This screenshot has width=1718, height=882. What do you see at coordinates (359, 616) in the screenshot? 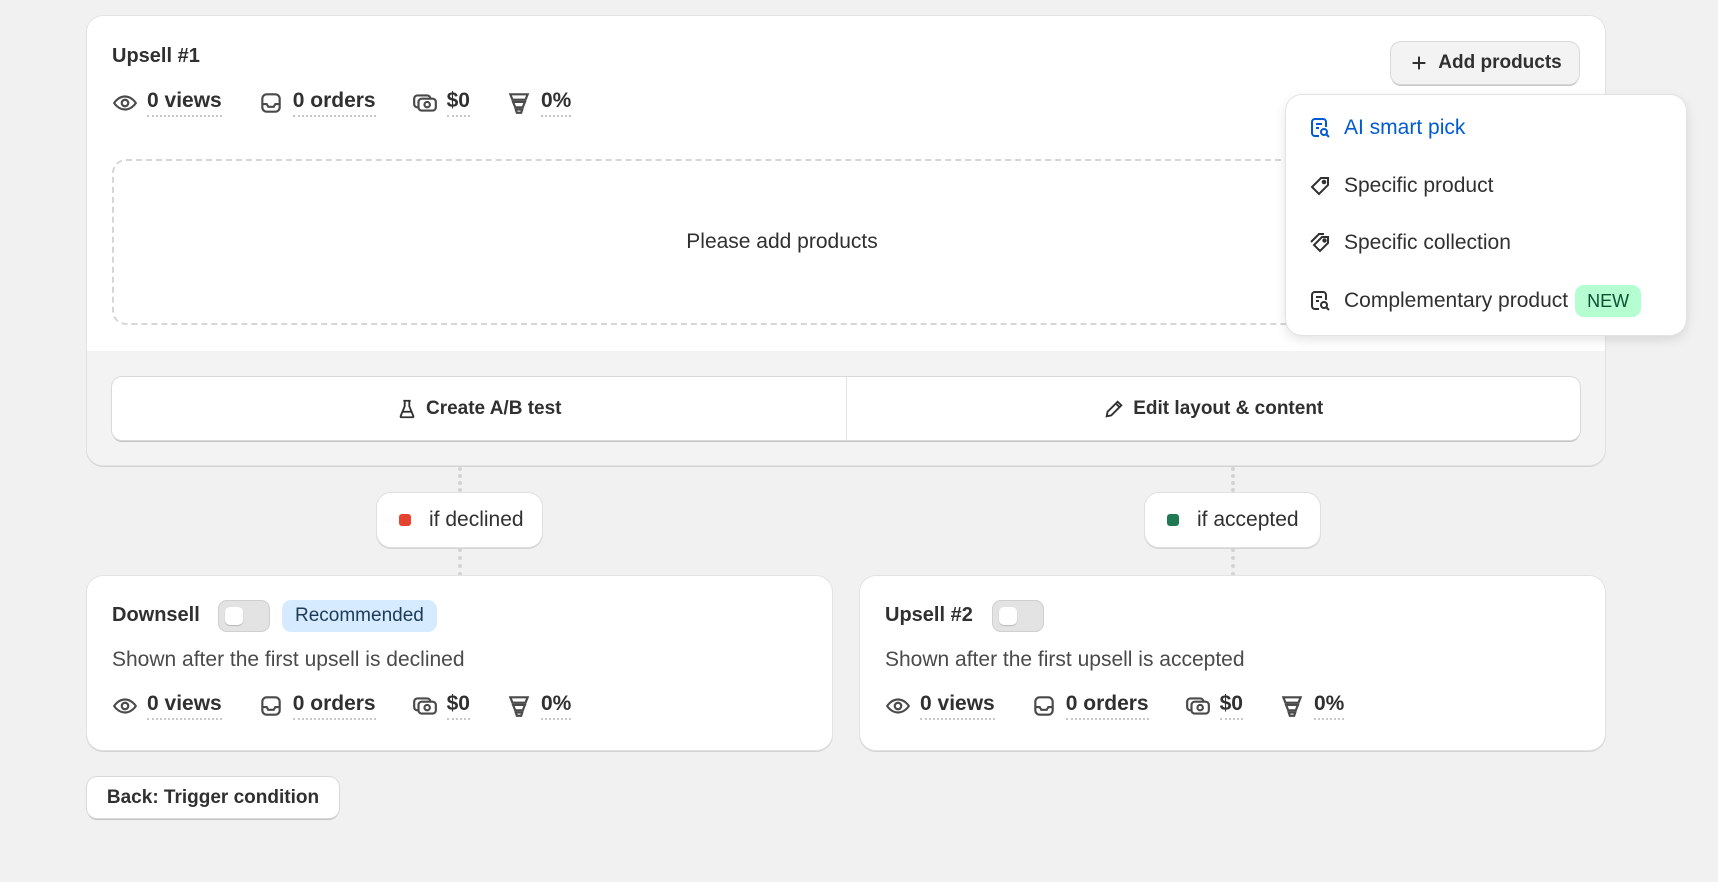
I see `recommended-badge: Recommended` at bounding box center [359, 616].